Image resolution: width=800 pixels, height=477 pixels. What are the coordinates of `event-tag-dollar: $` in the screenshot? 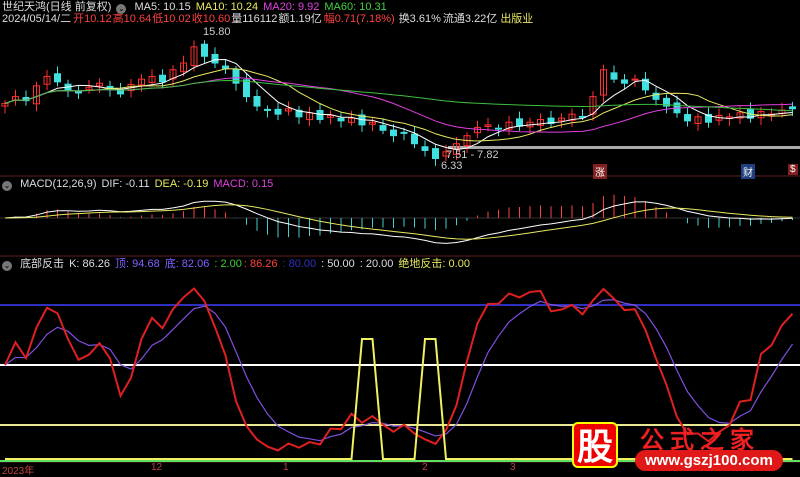 It's located at (793, 169).